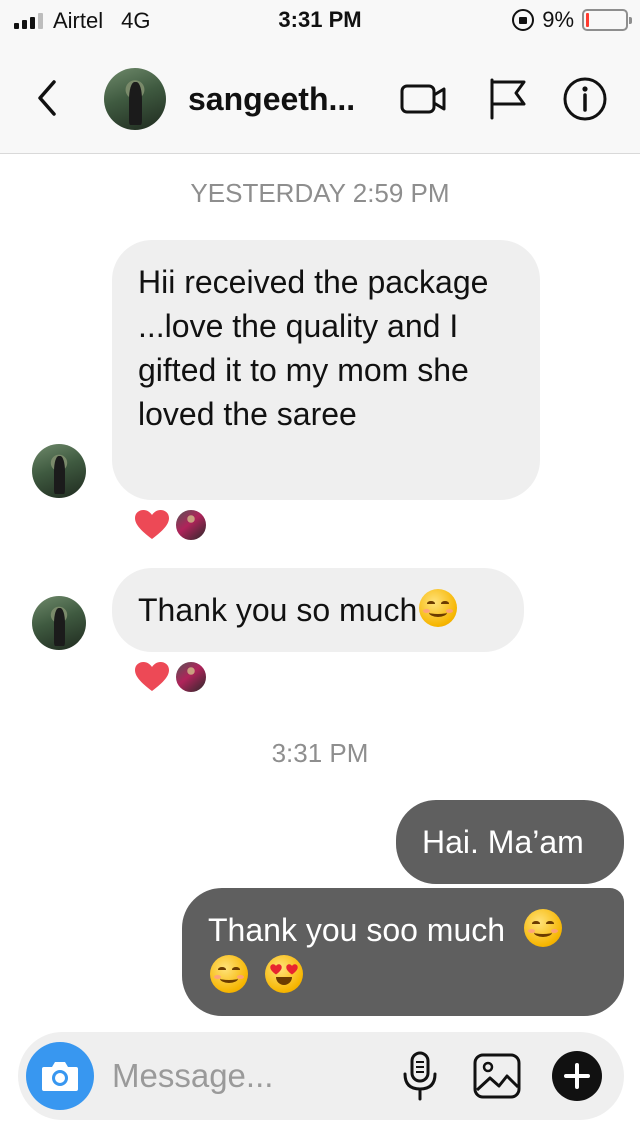 The image size is (640, 1136). Describe the element at coordinates (423, 99) in the screenshot. I see `video-call-icon` at that location.